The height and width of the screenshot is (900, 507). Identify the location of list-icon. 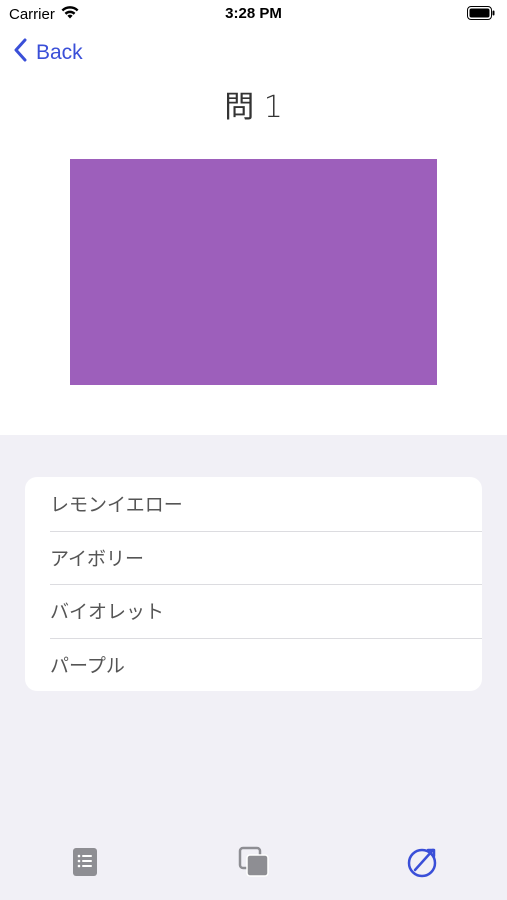
(85, 864).